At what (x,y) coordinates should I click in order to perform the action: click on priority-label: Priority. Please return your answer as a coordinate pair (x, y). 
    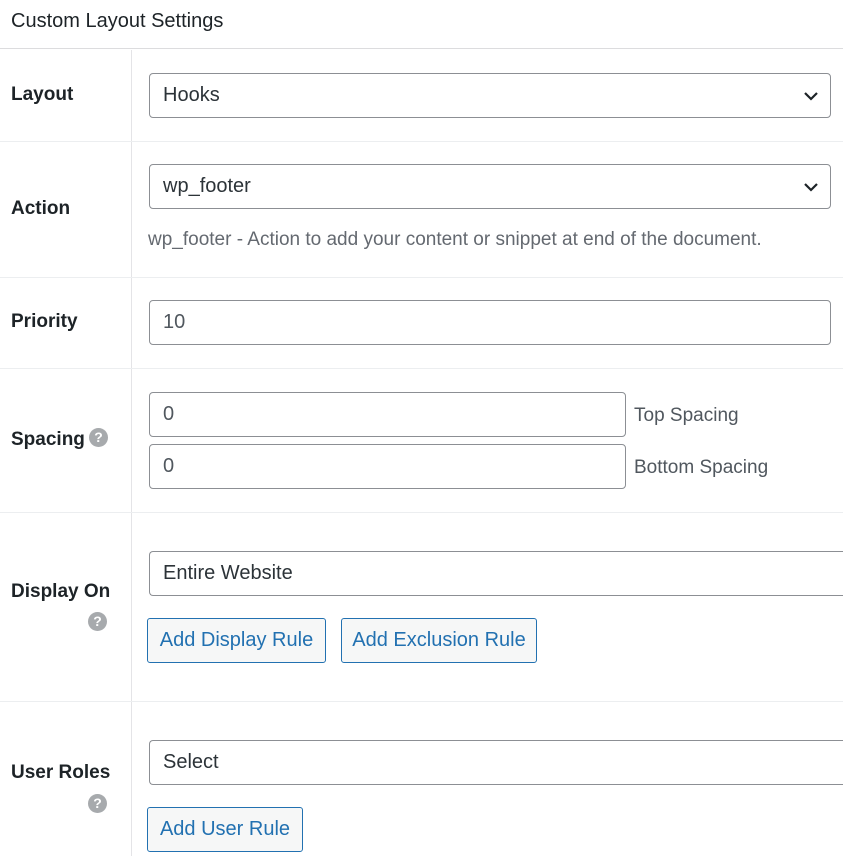
    Looking at the image, I should click on (44, 321).